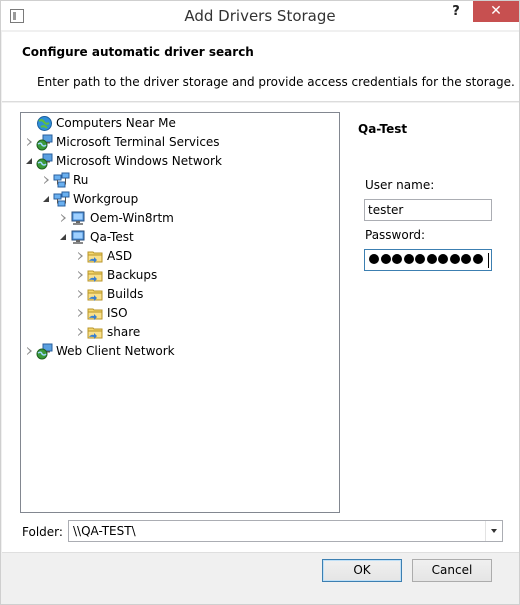 Image resolution: width=520 pixels, height=605 pixels. Describe the element at coordinates (115, 351) in the screenshot. I see `tree-item-label: Web Client Network` at that location.